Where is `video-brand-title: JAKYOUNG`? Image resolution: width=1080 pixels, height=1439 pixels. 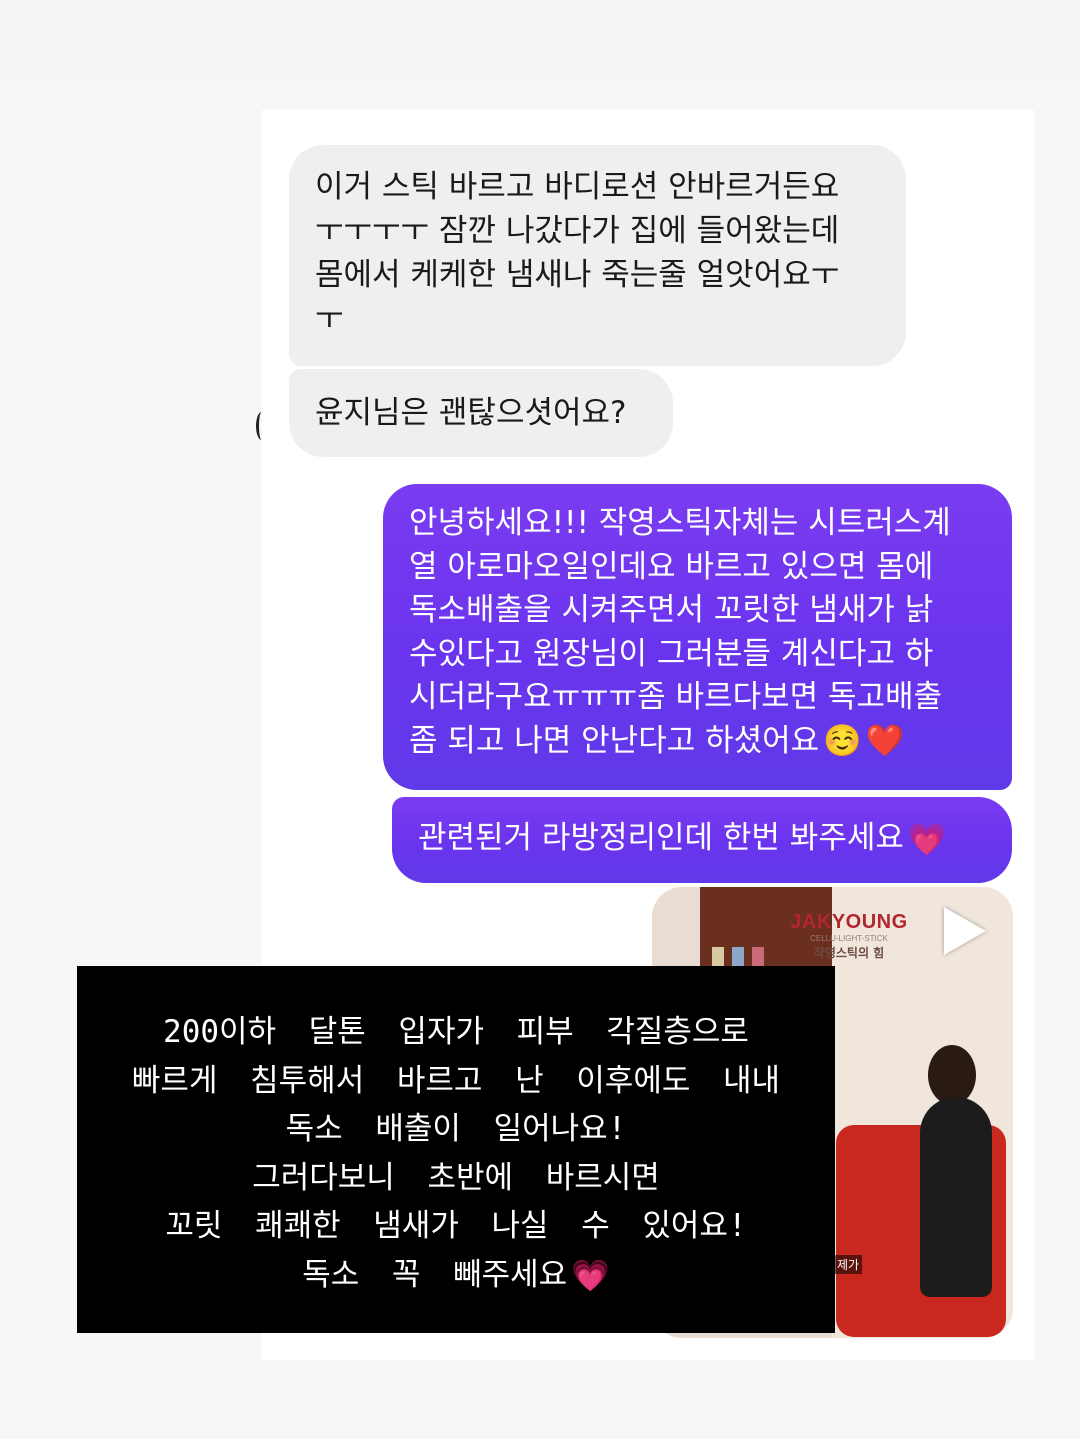 video-brand-title: JAKYOUNG is located at coordinates (849, 922).